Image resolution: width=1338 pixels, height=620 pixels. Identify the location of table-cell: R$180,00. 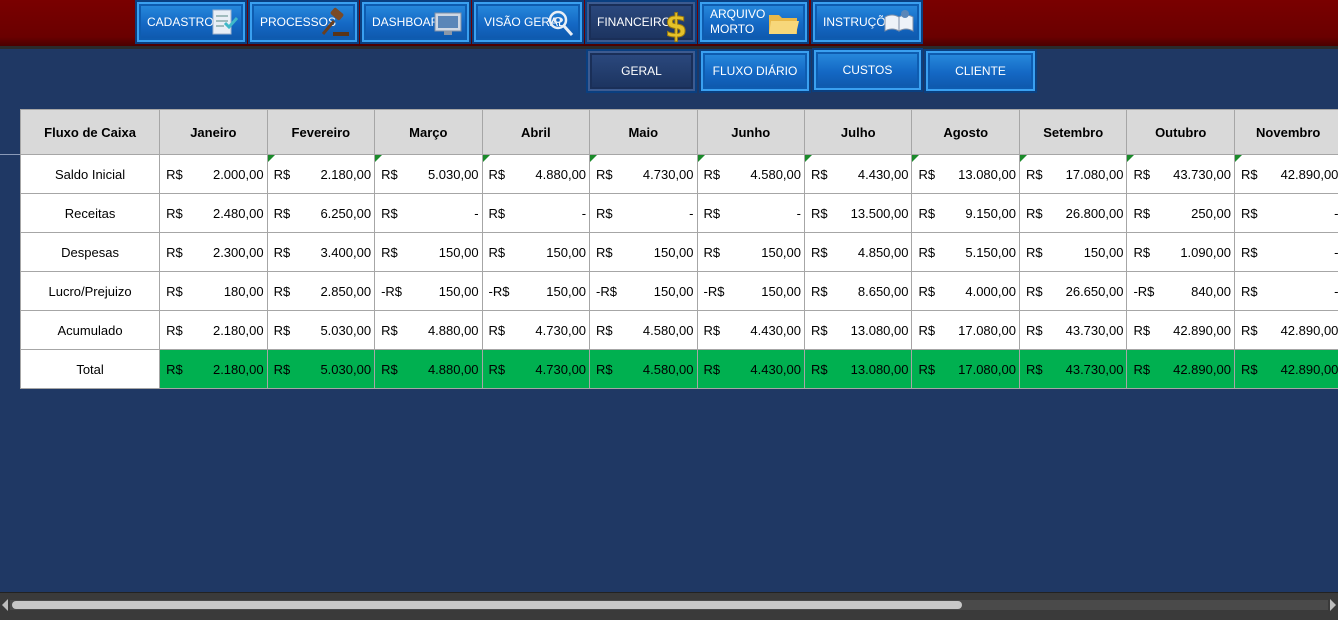
(213, 291).